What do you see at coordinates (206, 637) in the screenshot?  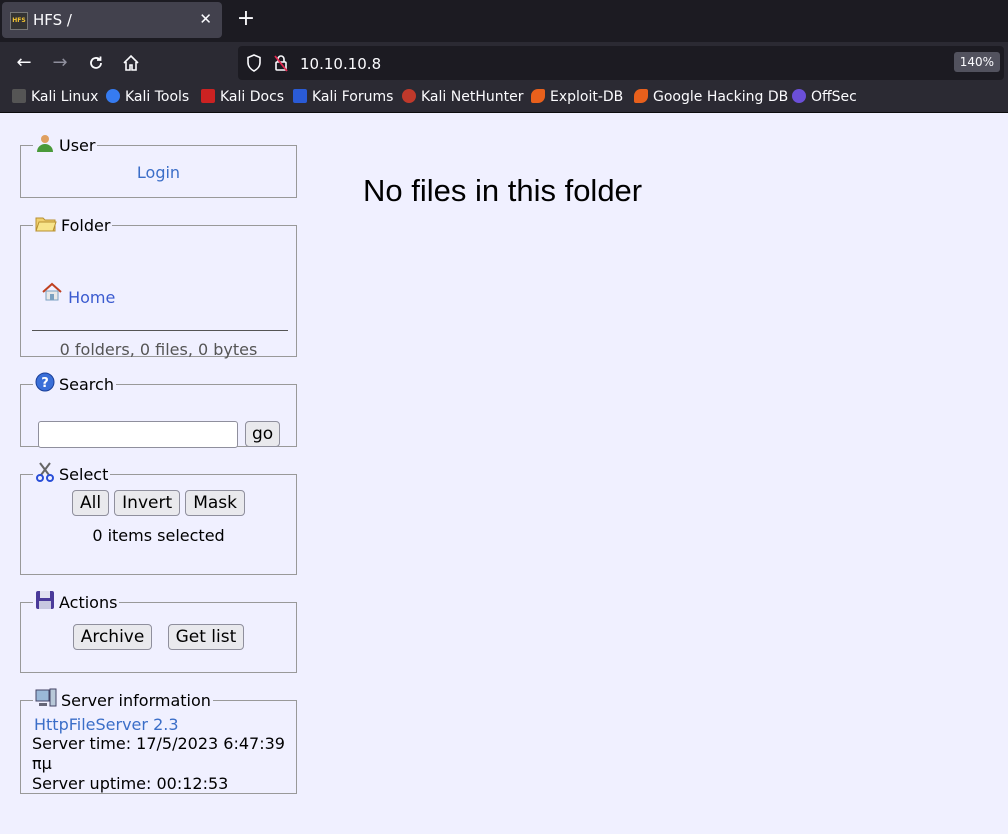 I see `get-list-button: Get list` at bounding box center [206, 637].